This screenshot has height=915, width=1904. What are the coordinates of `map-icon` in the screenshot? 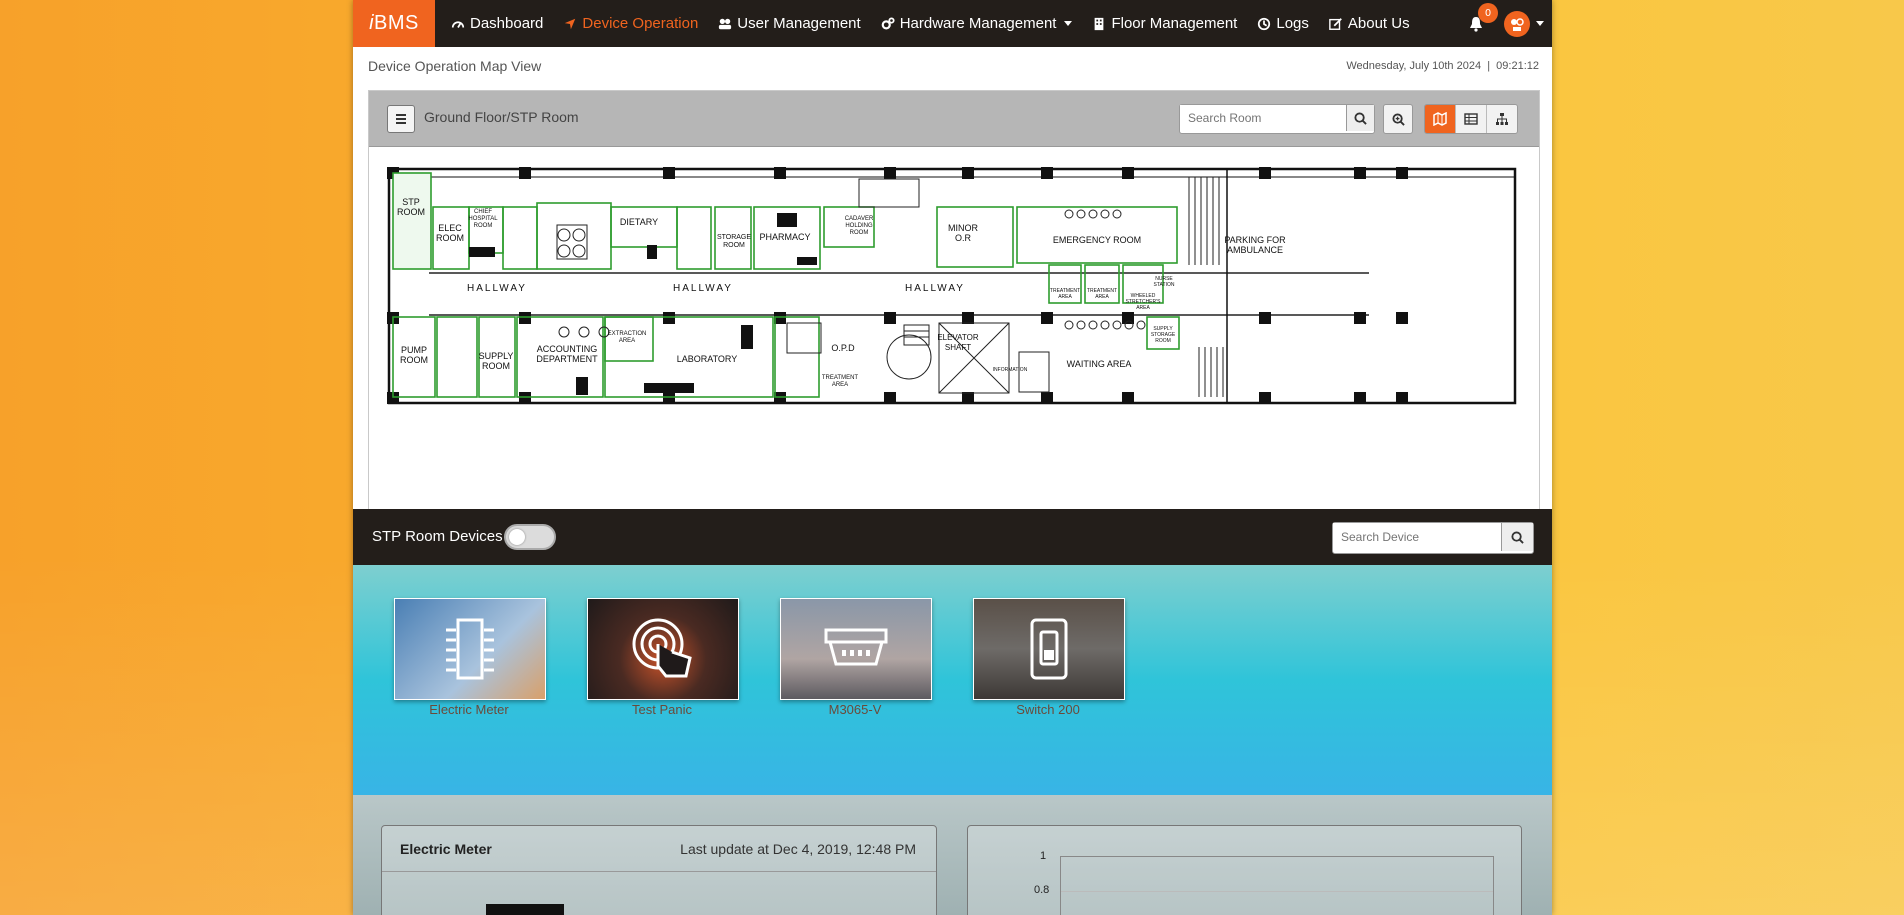 It's located at (1440, 119).